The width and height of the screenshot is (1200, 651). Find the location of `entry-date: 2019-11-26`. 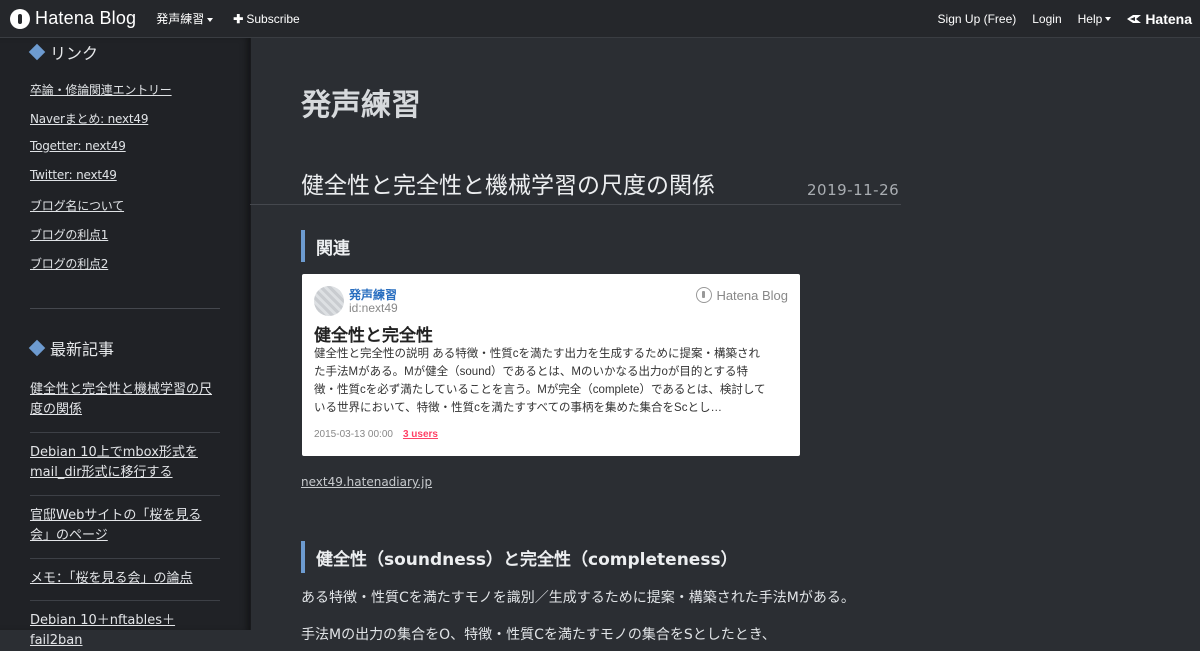

entry-date: 2019-11-26 is located at coordinates (853, 190).